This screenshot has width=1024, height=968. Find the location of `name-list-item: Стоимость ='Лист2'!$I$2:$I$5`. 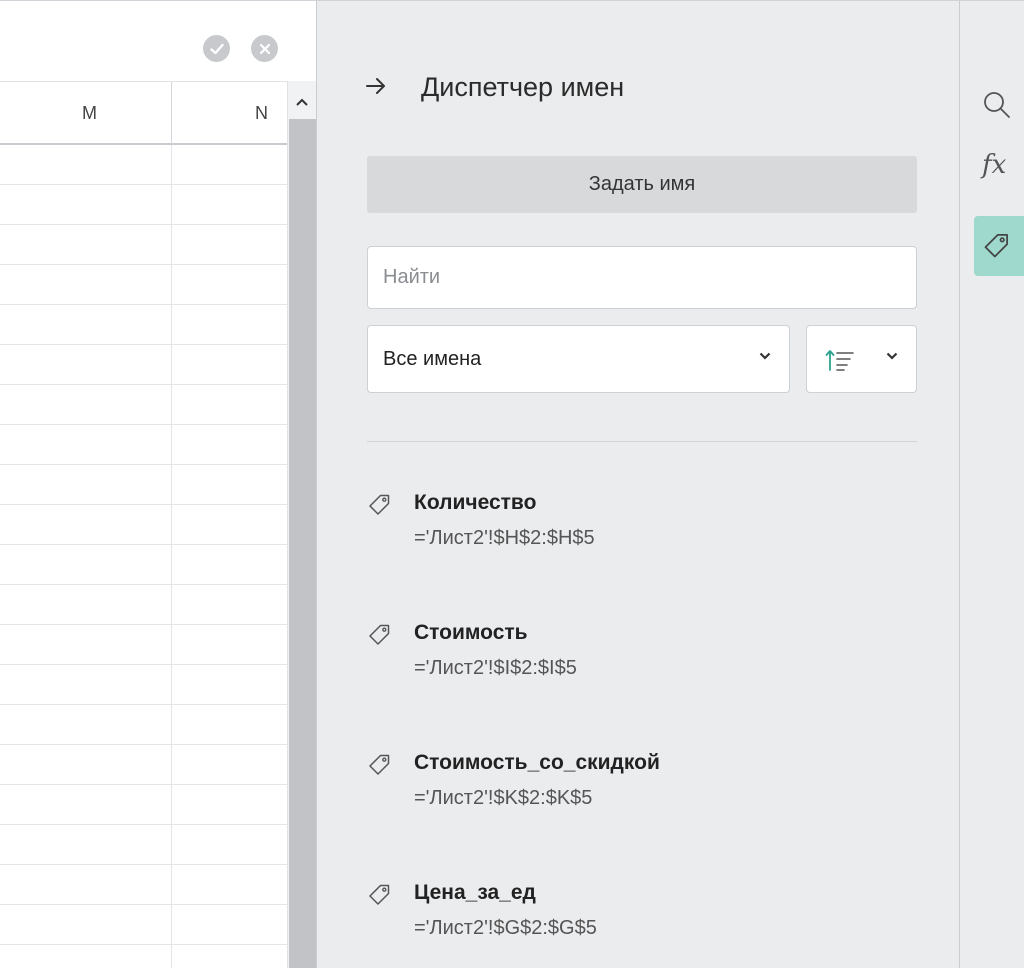

name-list-item: Стоимость ='Лист2'!$I$2:$I$5 is located at coordinates (642, 661).